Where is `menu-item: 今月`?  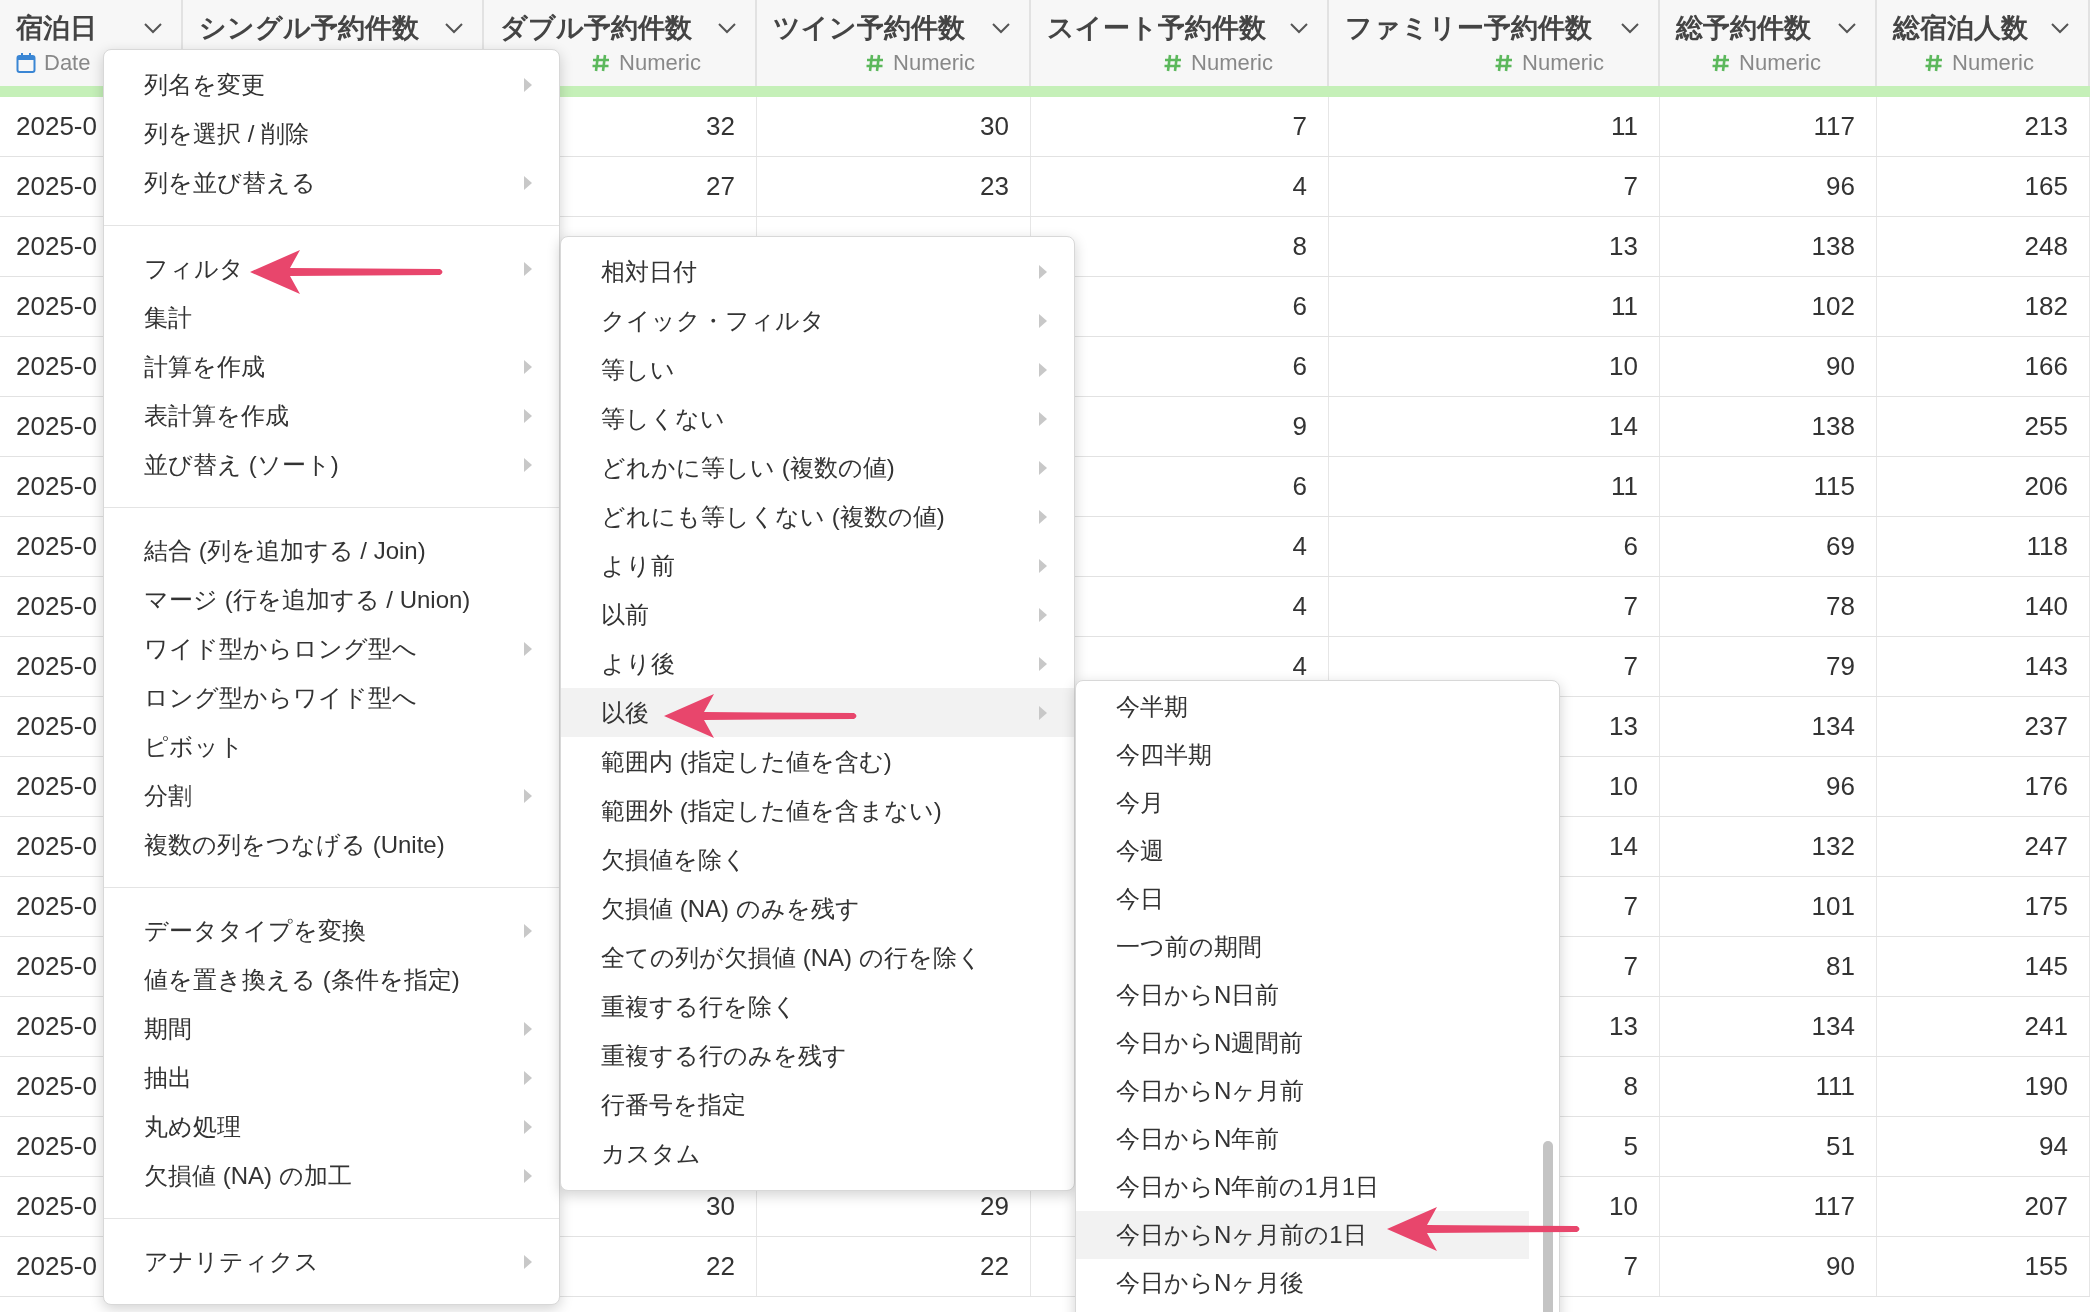 menu-item: 今月 is located at coordinates (1302, 803).